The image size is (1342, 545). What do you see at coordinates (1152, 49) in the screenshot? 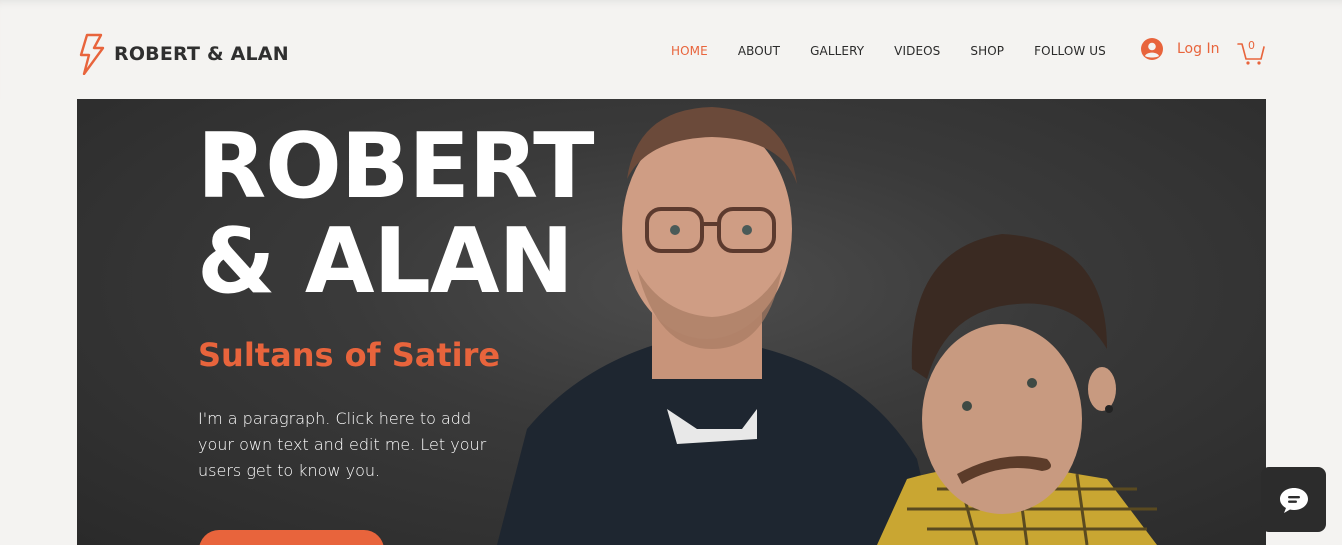
I see `user-avatar-icon` at bounding box center [1152, 49].